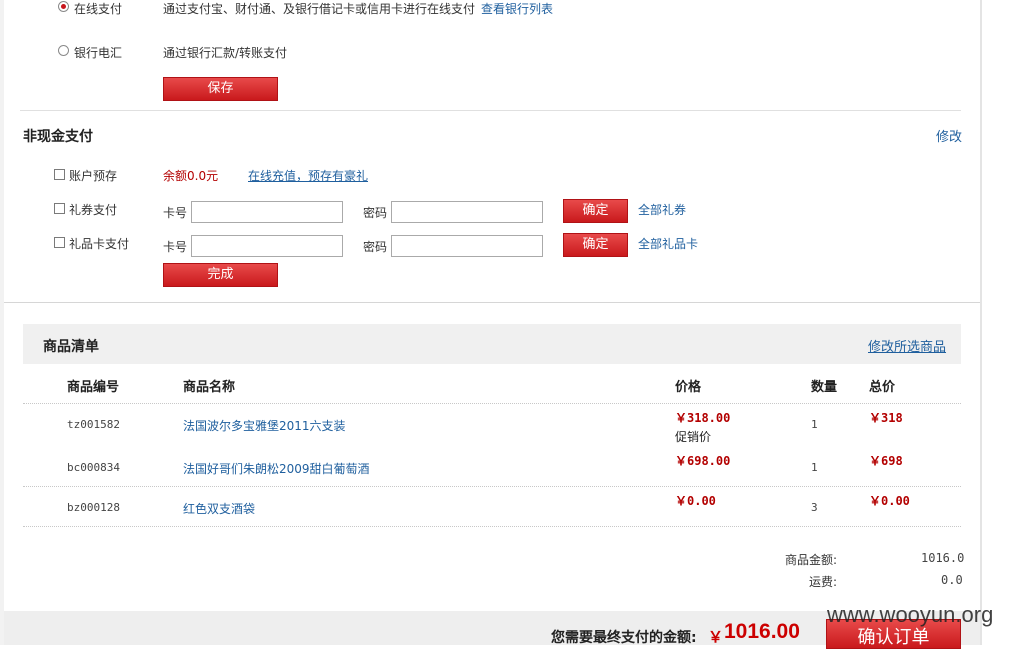 This screenshot has width=1034, height=656. Describe the element at coordinates (492, 302) in the screenshot. I see `section-divider` at that location.